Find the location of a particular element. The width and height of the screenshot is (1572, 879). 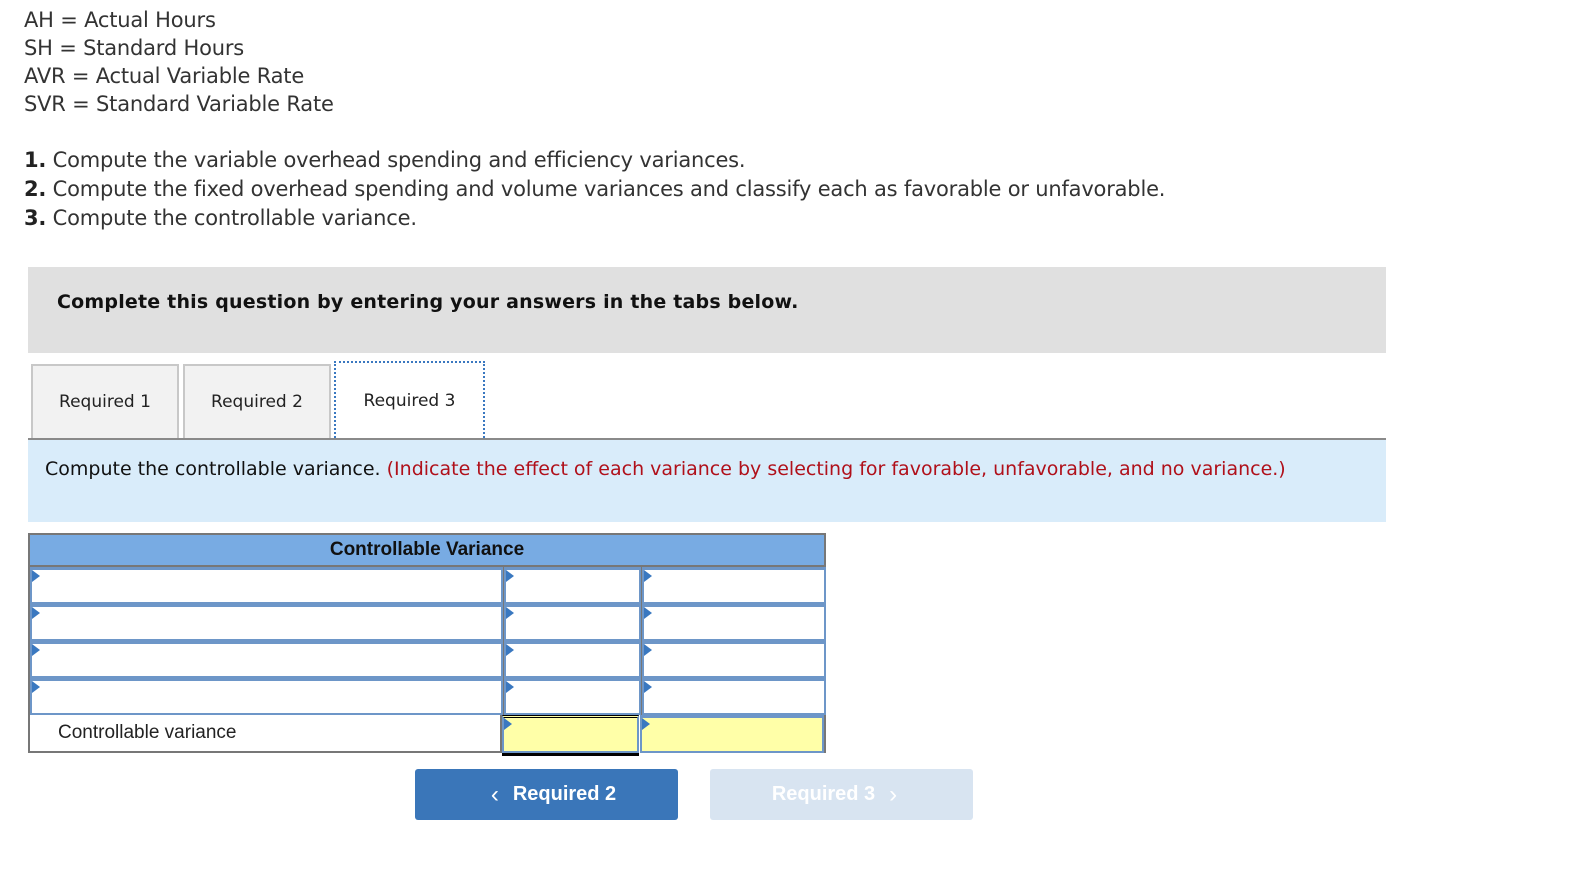

definition-svr: SVR = Standard Variable Rate is located at coordinates (179, 104).